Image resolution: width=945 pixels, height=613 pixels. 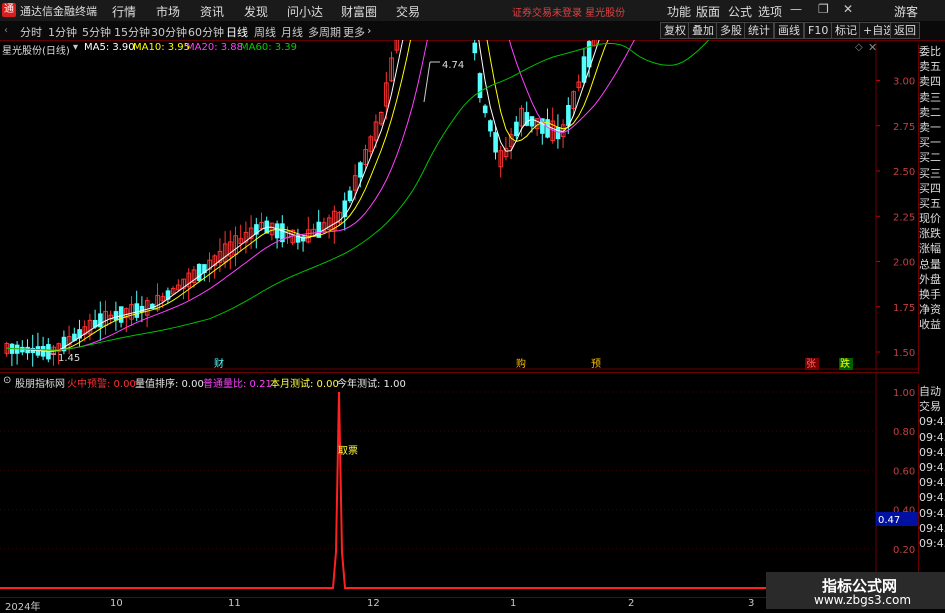 I want to click on tab-monthly: 月线, so click(x=292, y=32).